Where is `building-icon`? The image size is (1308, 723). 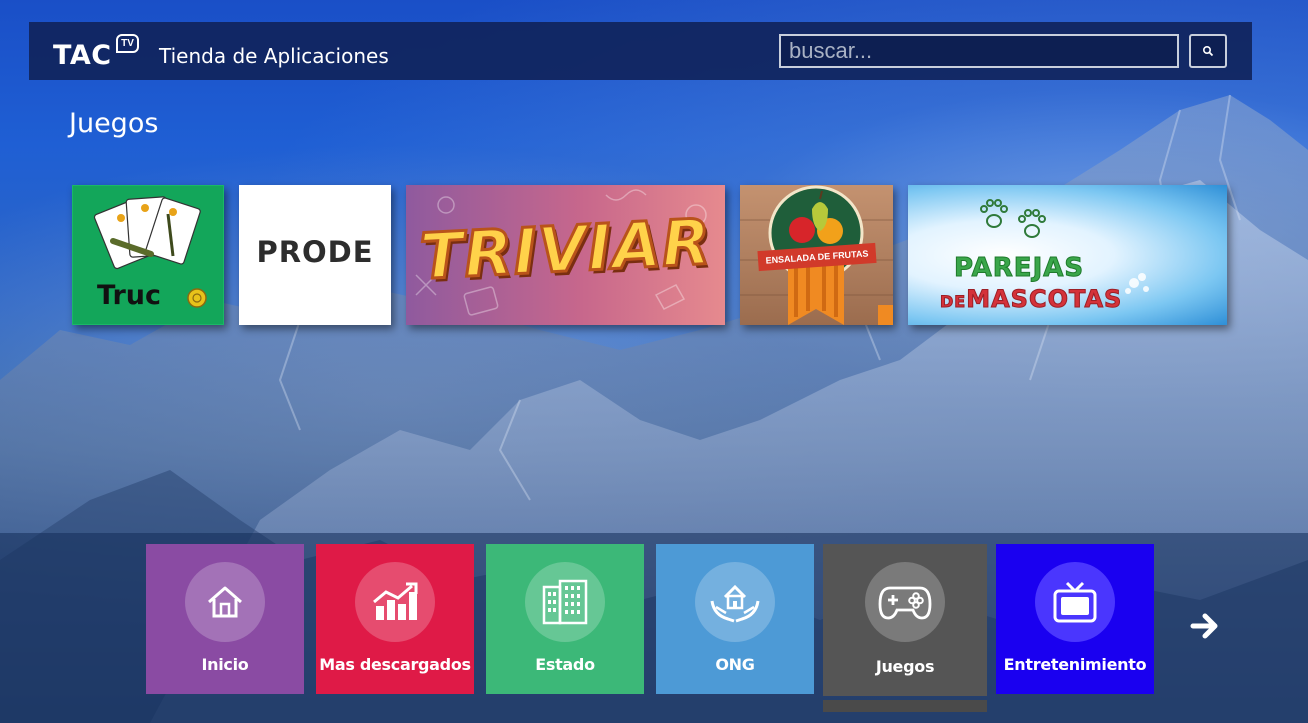
building-icon is located at coordinates (565, 602).